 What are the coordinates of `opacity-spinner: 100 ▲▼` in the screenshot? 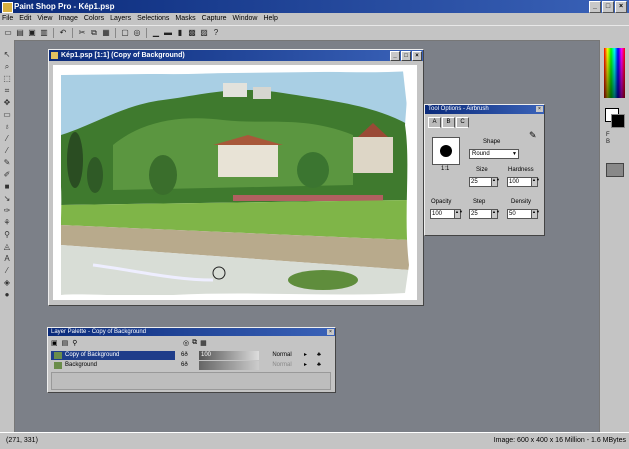 It's located at (446, 214).